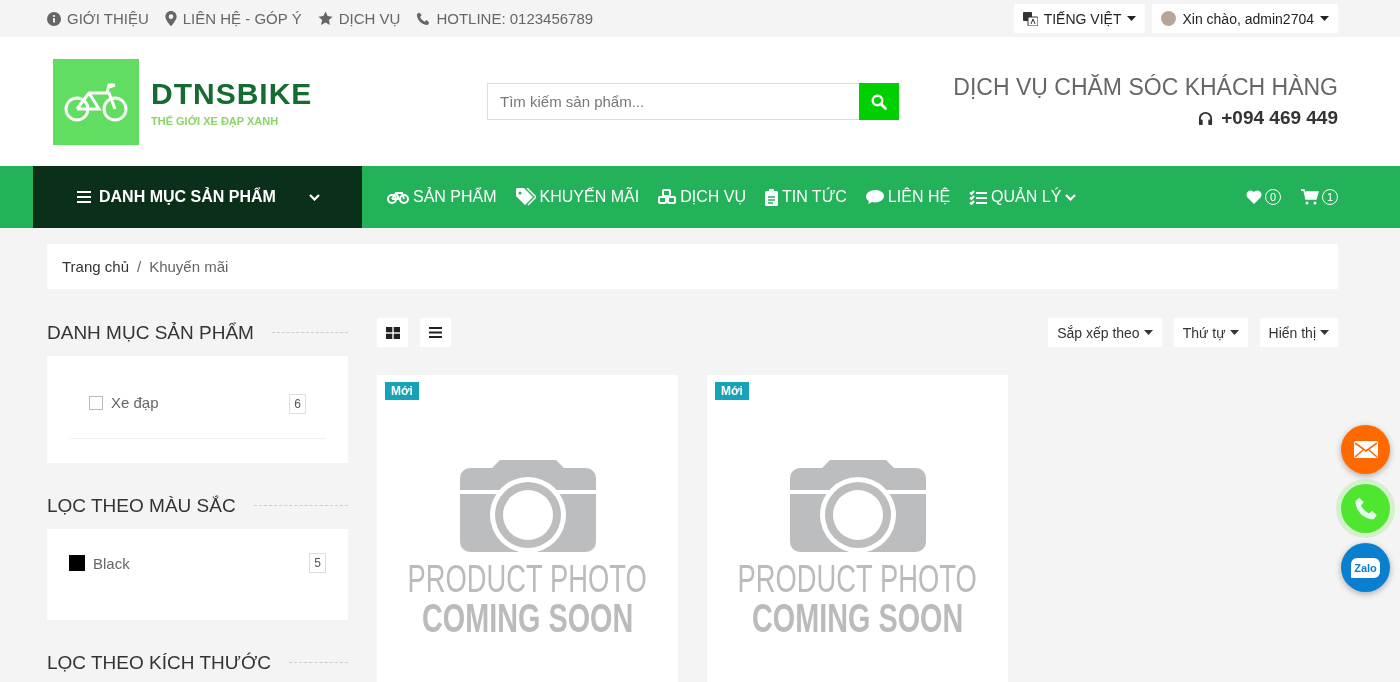 This screenshot has width=1400, height=682. Describe the element at coordinates (771, 197) in the screenshot. I see `clipboard-icon` at that location.